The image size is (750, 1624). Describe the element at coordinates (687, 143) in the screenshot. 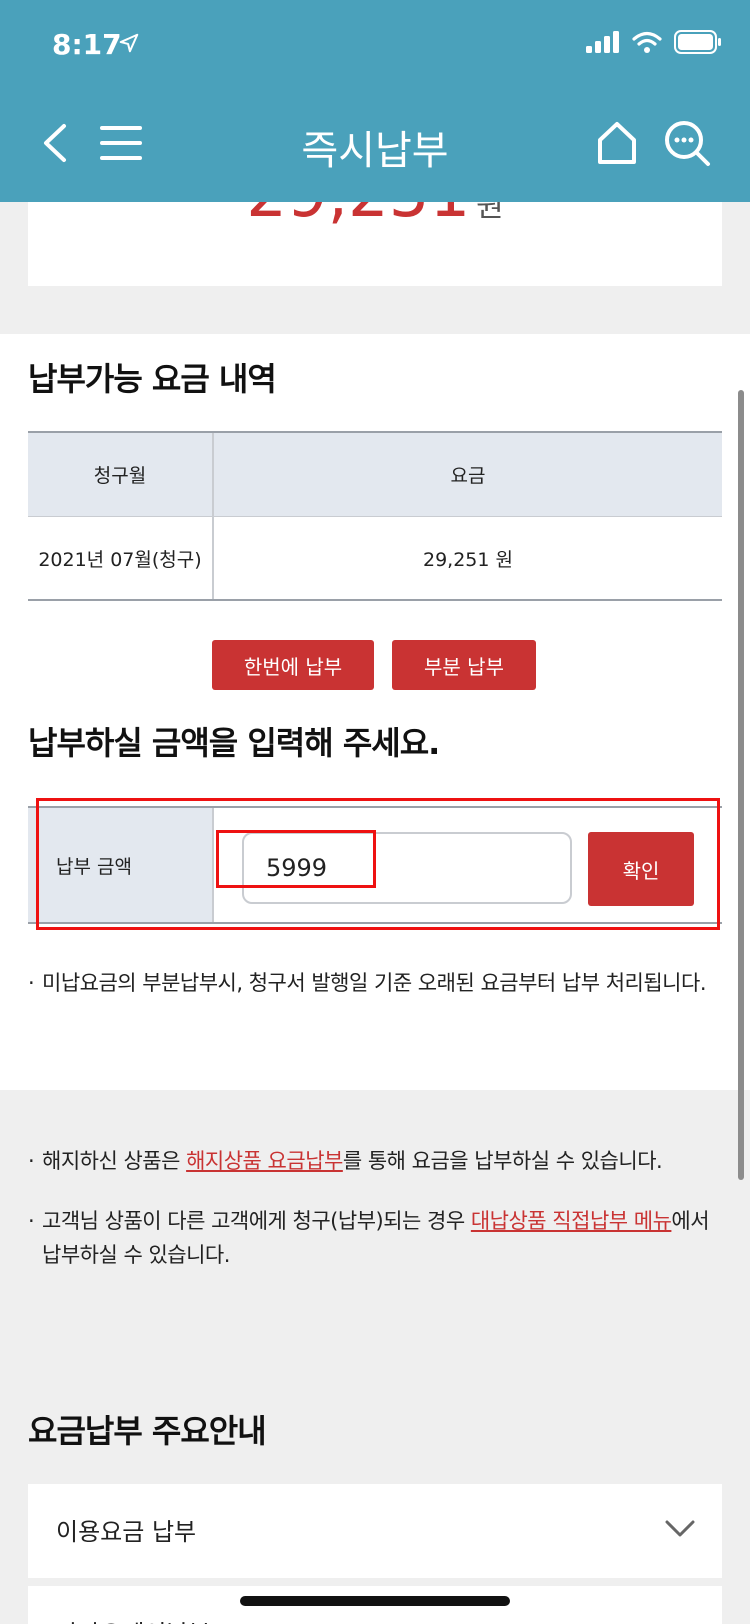

I see `search-chat-icon` at that location.